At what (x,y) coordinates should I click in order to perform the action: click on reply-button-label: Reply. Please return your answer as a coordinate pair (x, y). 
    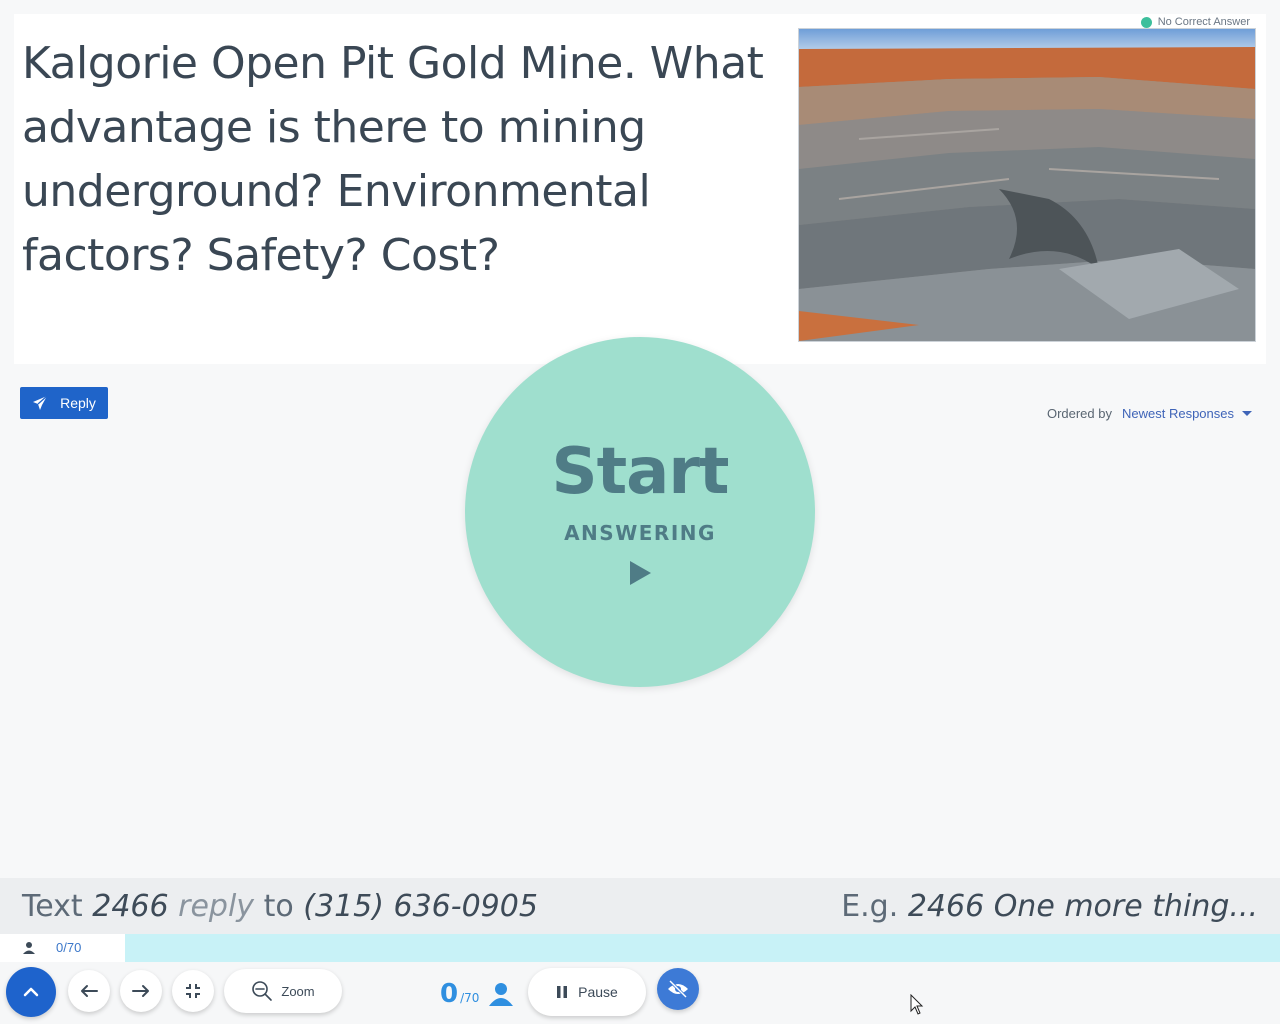
    Looking at the image, I should click on (78, 403).